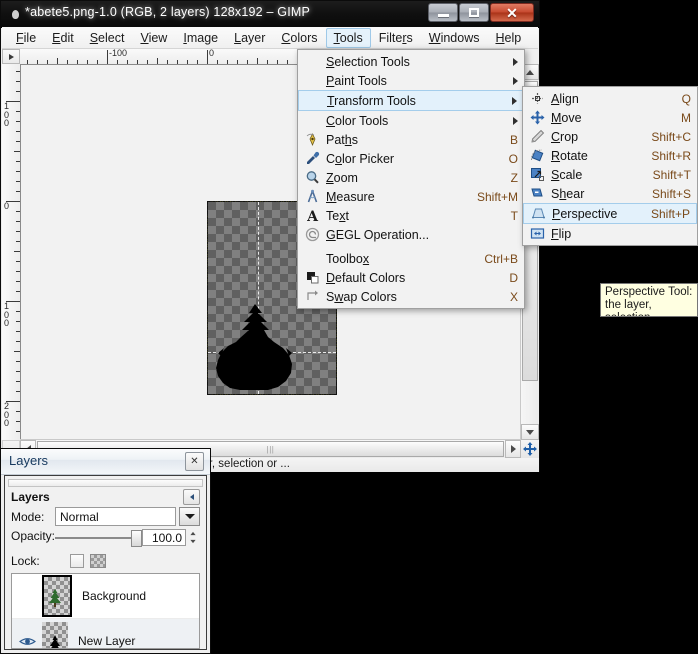 This screenshot has height=654, width=698. I want to click on submenu-item-label: Rotate, so click(569, 155).